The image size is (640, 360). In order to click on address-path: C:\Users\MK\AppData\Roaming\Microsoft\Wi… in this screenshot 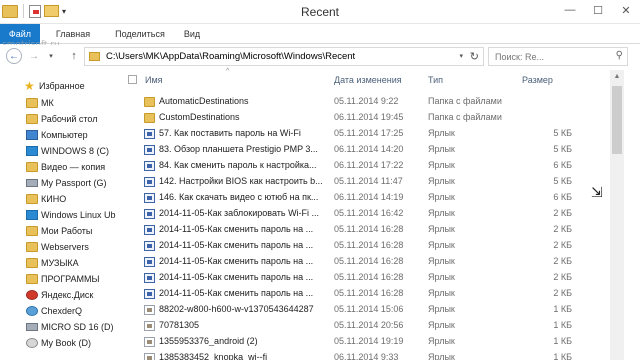, I will do `click(230, 56)`.